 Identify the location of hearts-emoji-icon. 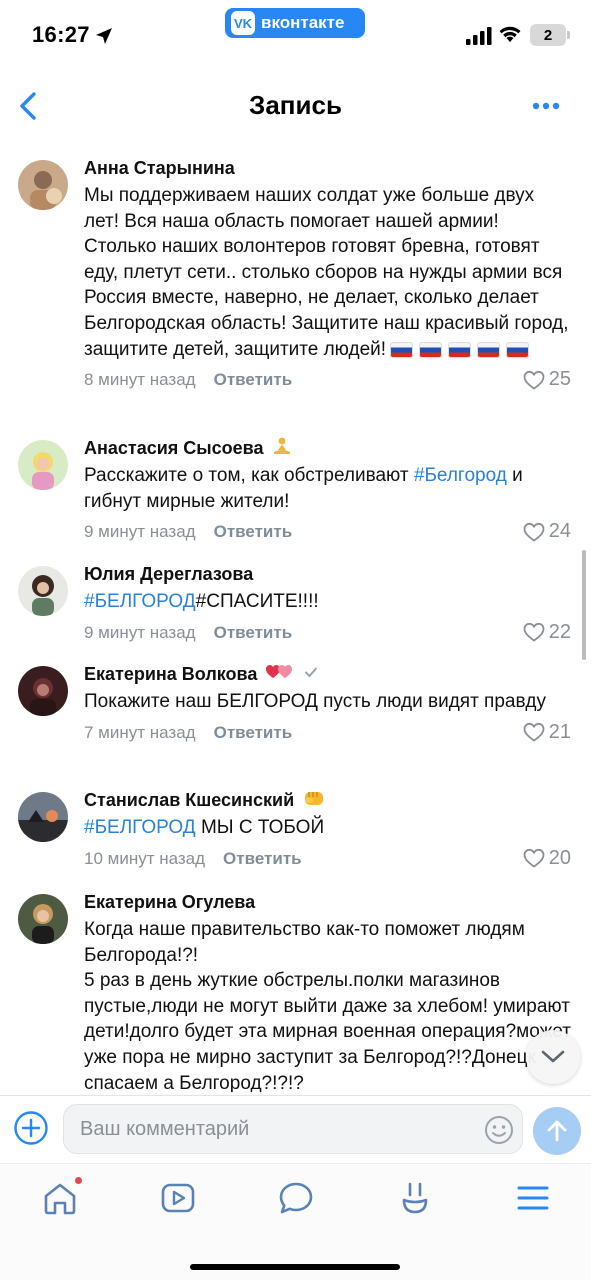
(280, 674).